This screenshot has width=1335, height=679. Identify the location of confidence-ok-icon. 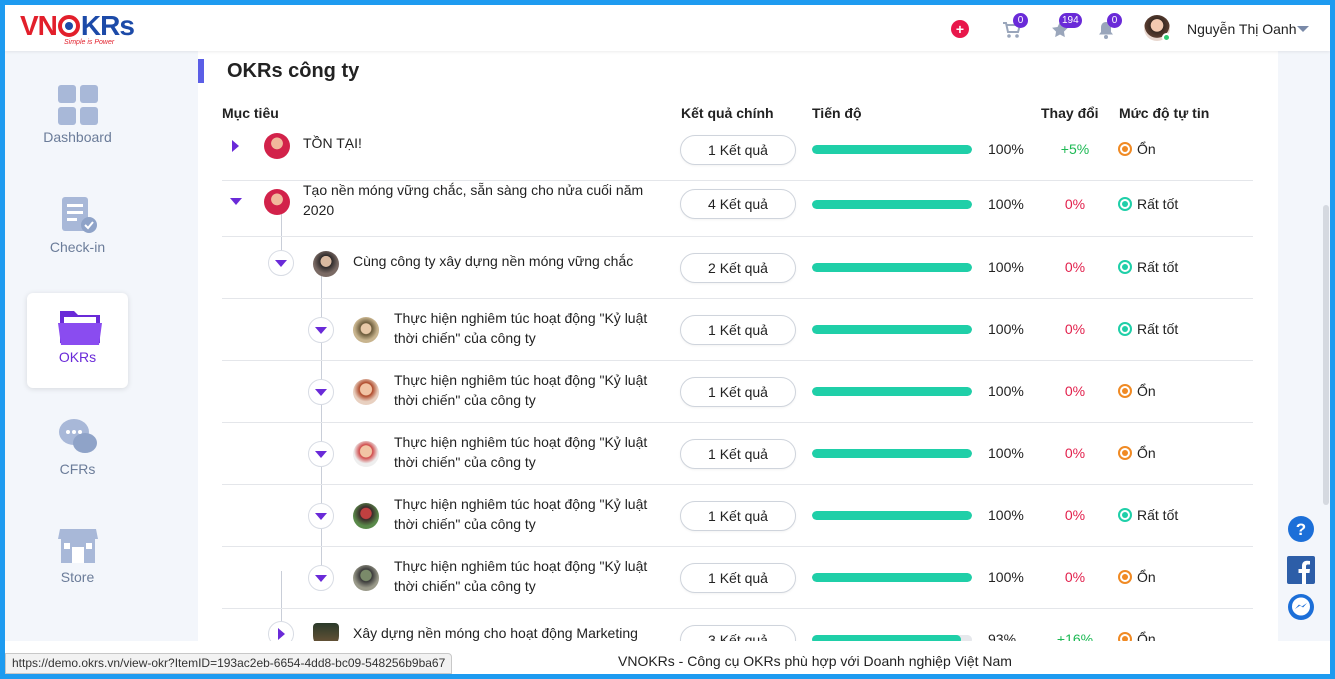
(1125, 577).